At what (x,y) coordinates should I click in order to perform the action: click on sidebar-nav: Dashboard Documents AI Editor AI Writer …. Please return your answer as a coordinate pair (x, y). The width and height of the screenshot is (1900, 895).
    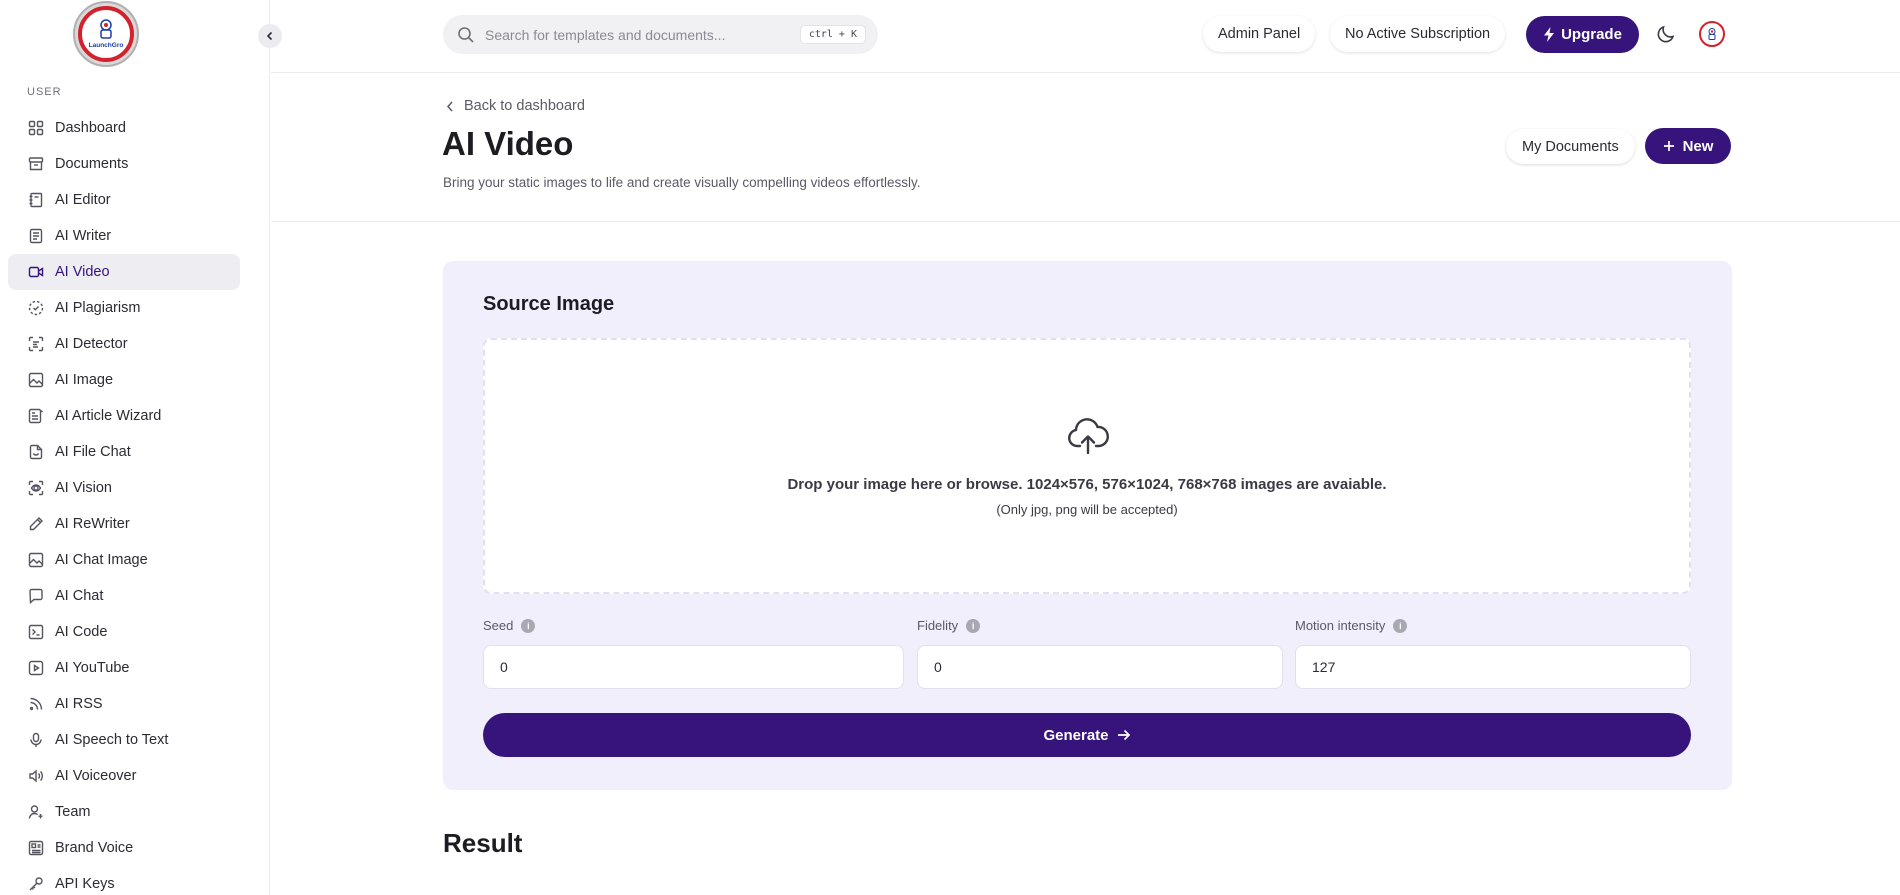
    Looking at the image, I should click on (124, 502).